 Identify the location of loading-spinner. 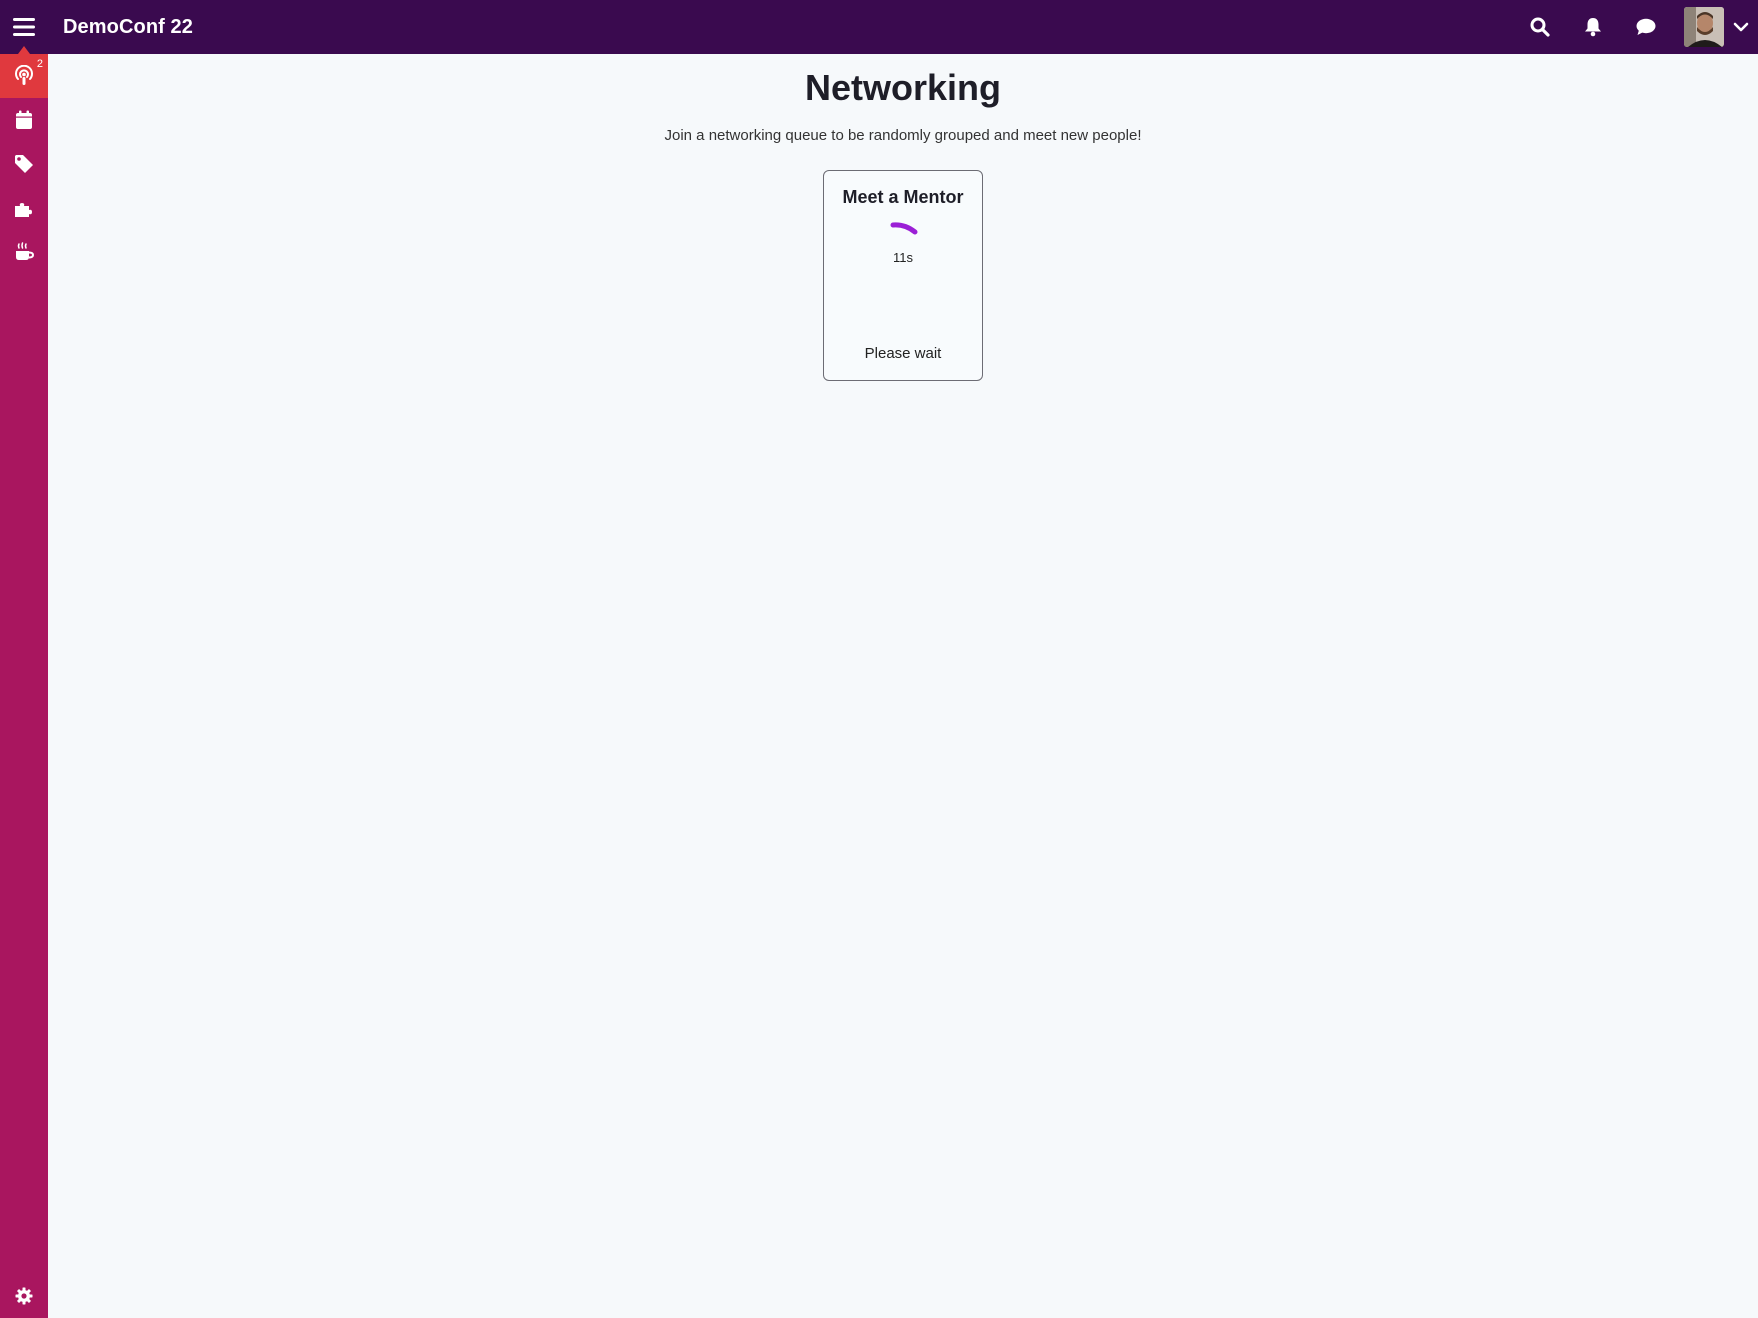
(904, 228).